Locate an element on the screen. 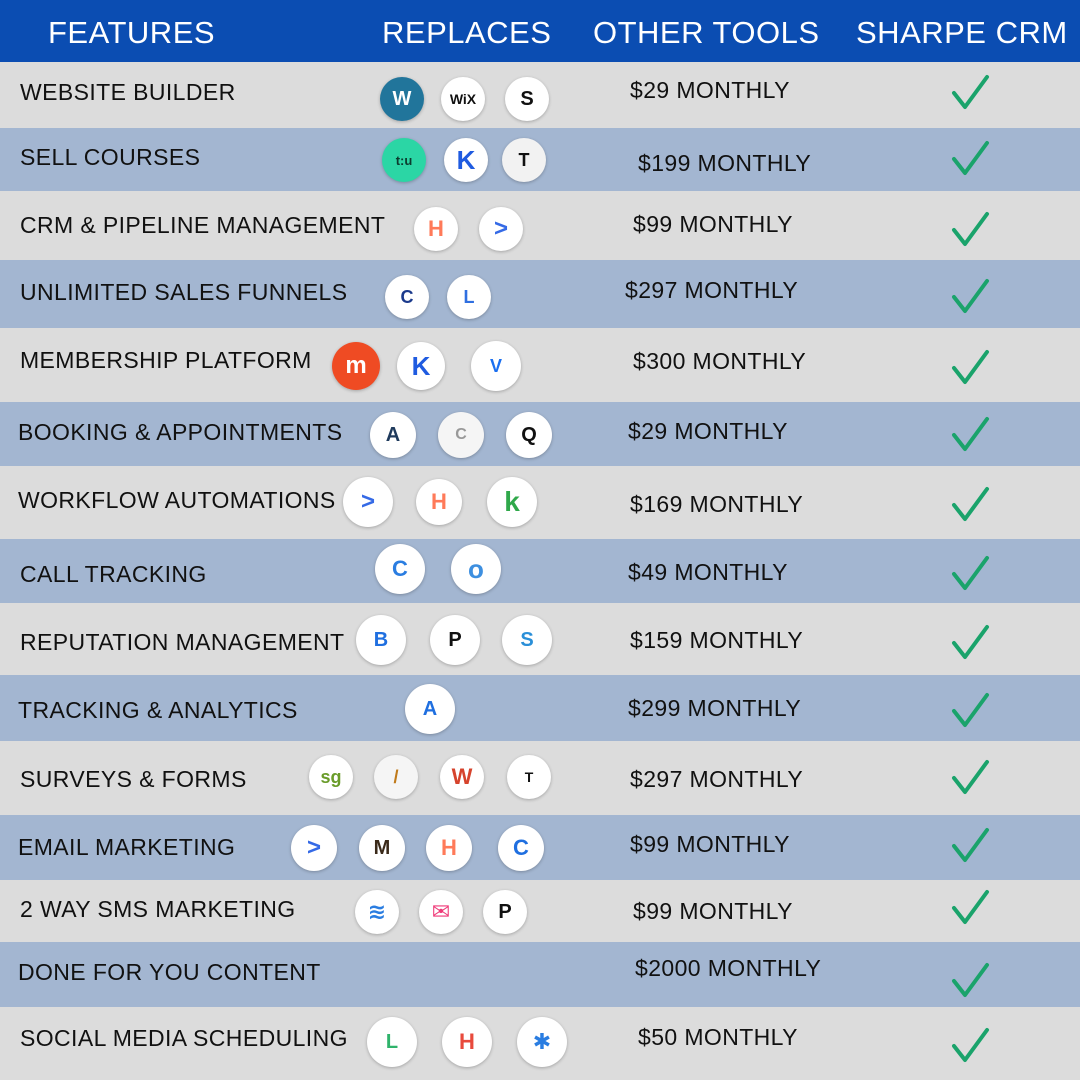  memberpress-icon: m is located at coordinates (356, 366).